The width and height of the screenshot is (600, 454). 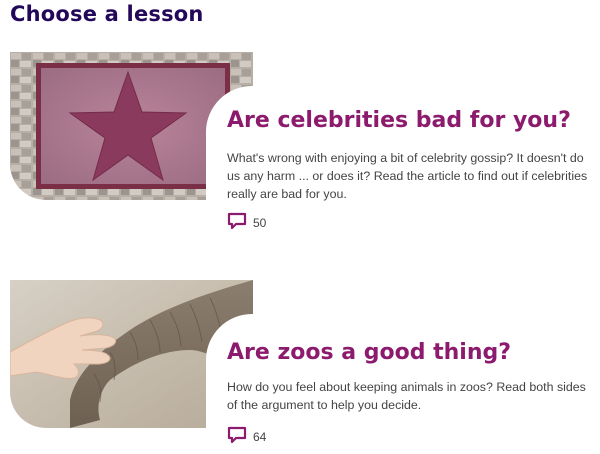 I want to click on comments-link: 64, so click(x=246, y=435).